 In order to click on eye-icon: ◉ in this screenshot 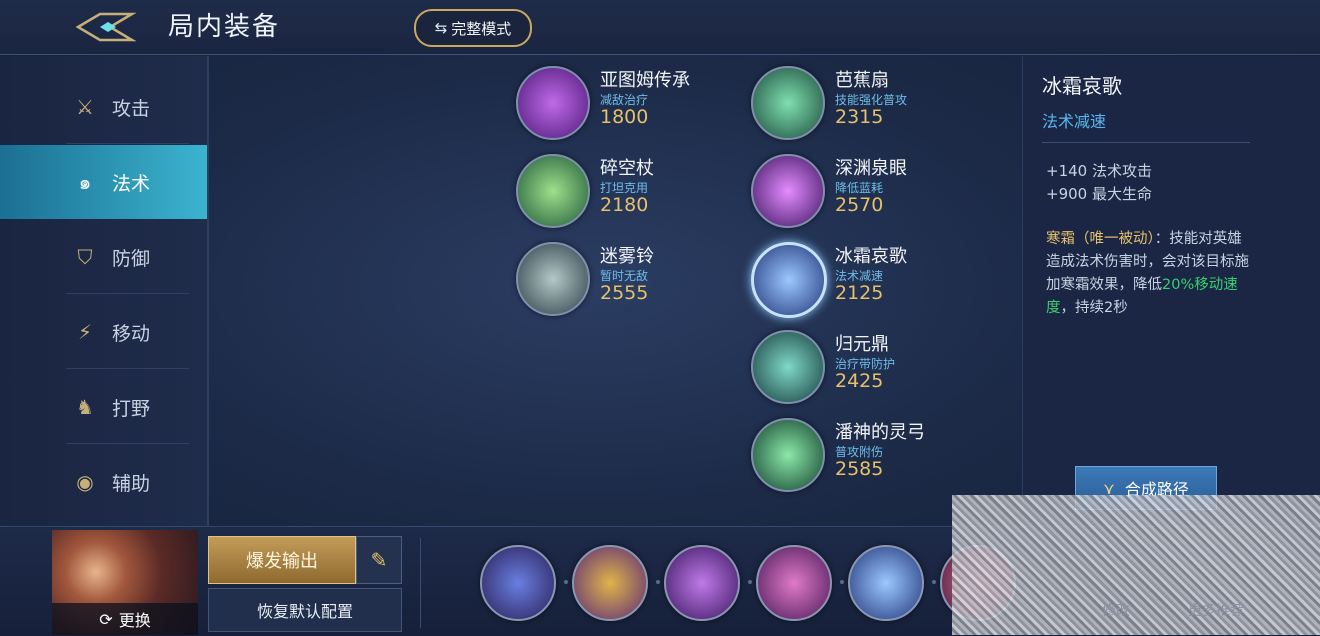, I will do `click(85, 482)`.